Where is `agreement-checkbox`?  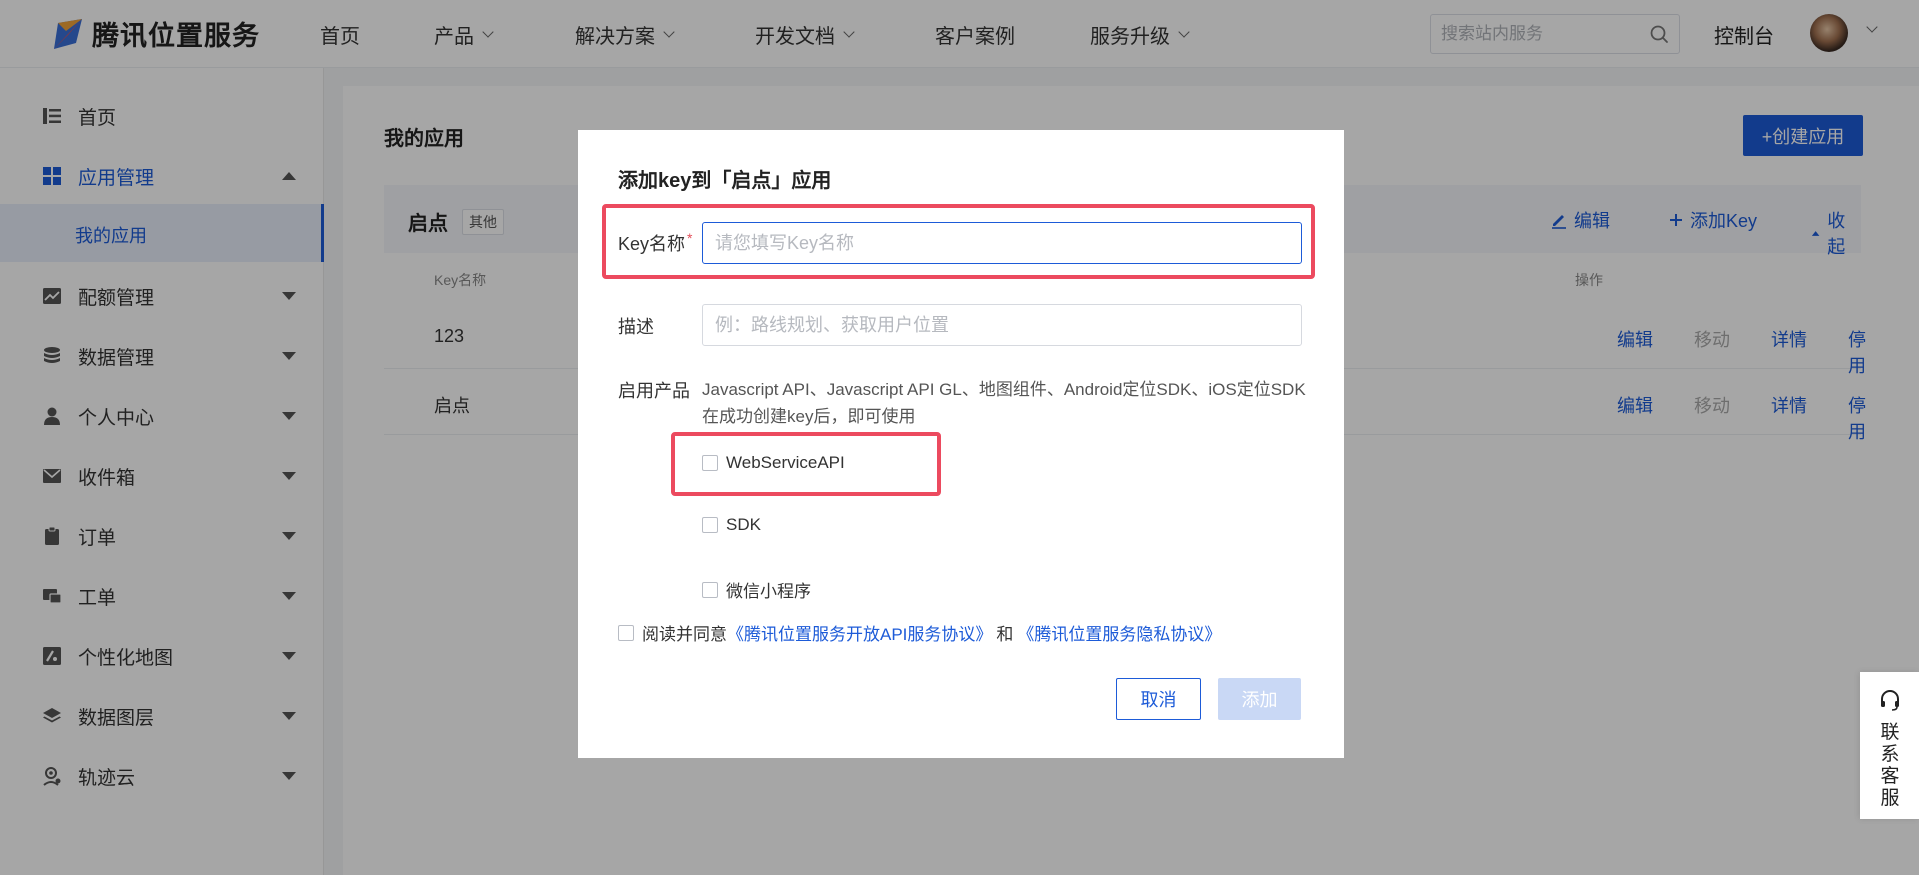
agreement-checkbox is located at coordinates (626, 632).